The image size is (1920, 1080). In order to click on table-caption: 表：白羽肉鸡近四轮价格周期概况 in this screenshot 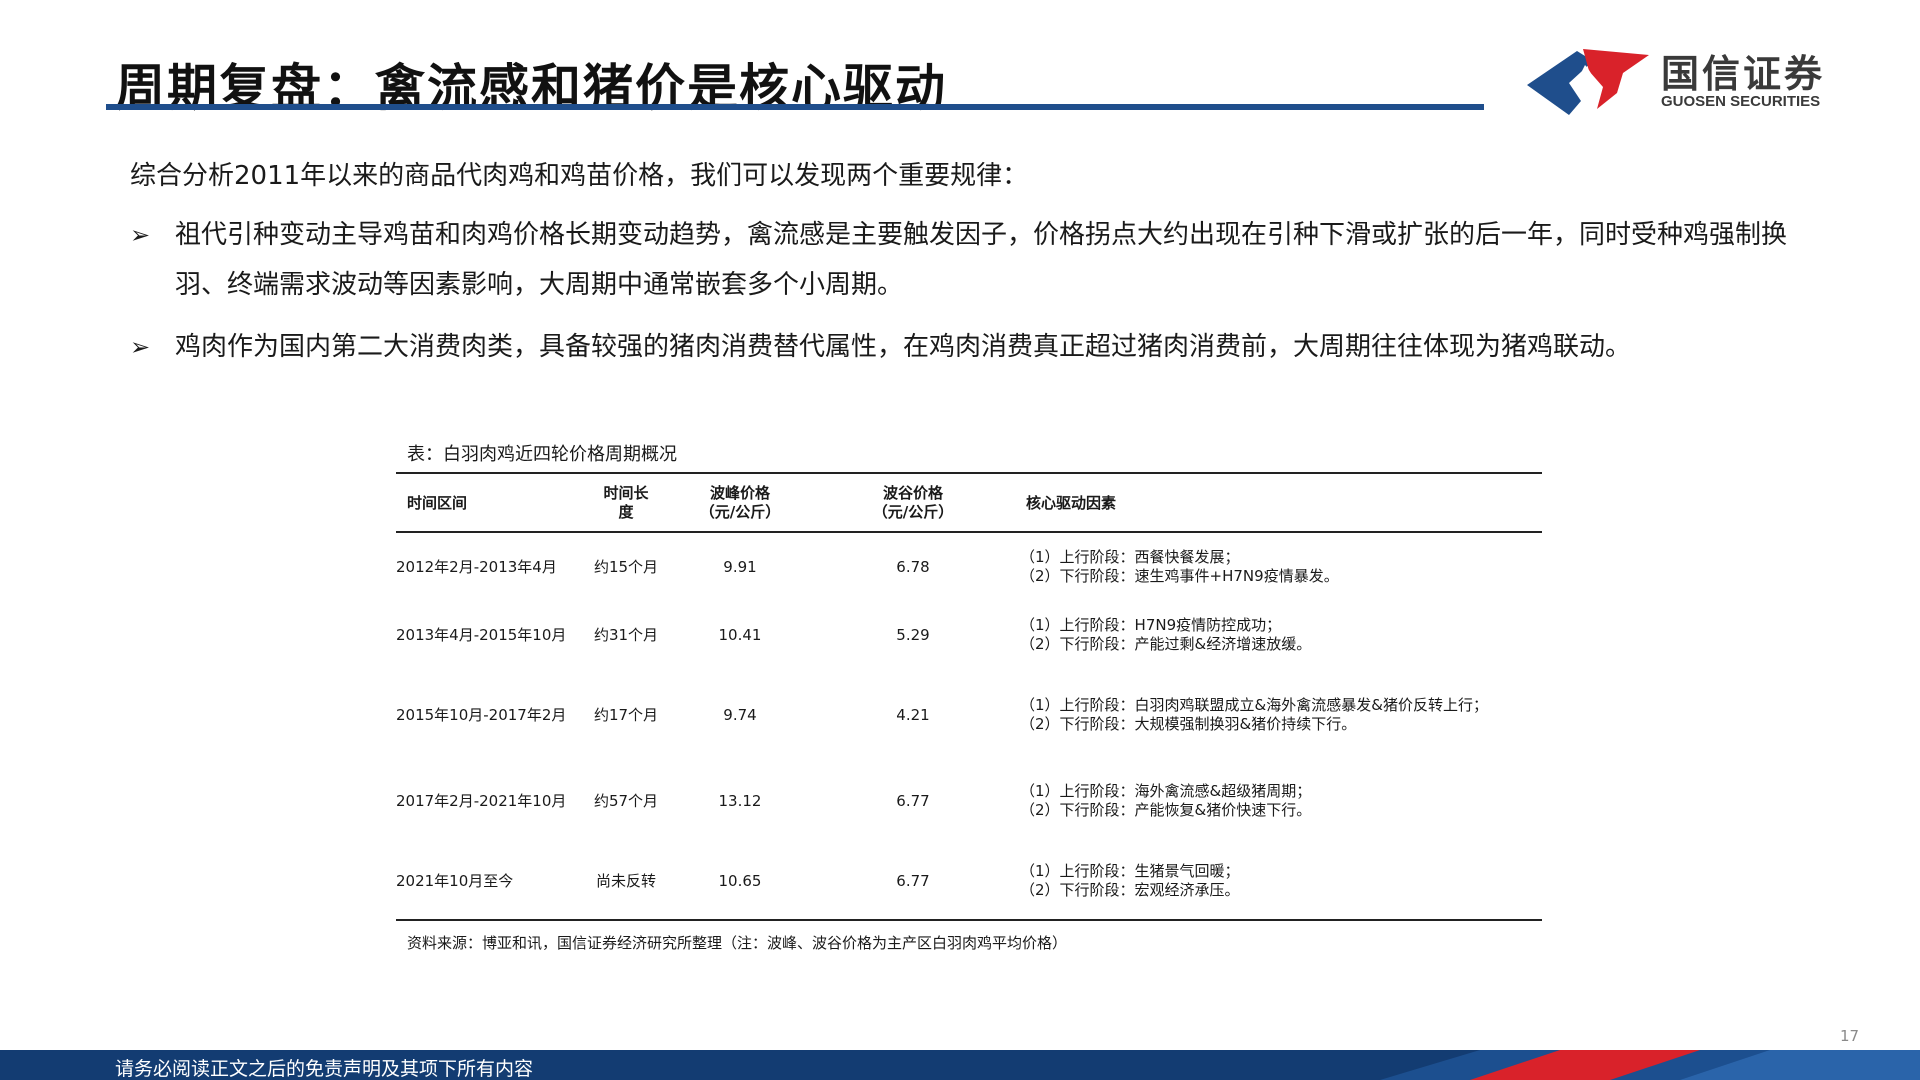, I will do `click(542, 454)`.